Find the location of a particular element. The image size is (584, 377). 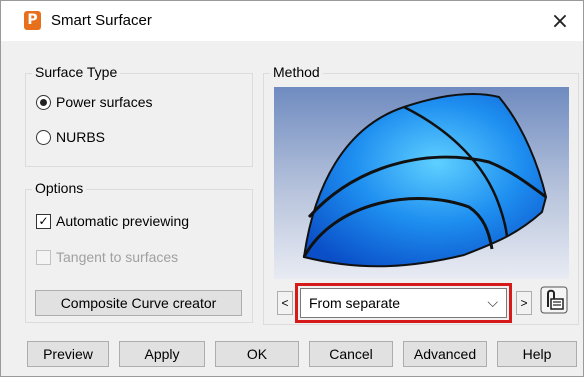

automatic-previewing-label: Automatic previewing is located at coordinates (123, 221).